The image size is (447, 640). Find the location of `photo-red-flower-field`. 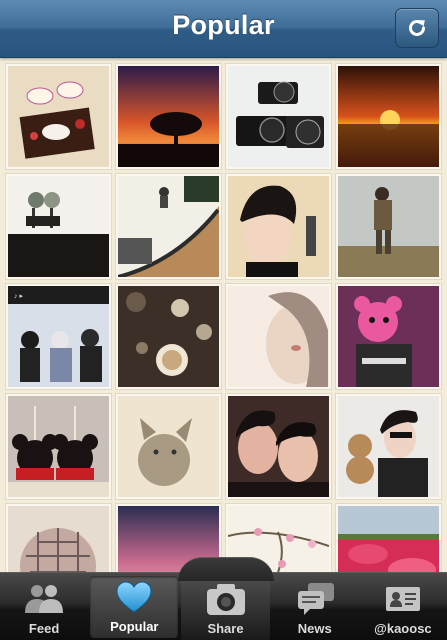

photo-red-flower-field is located at coordinates (388, 538).